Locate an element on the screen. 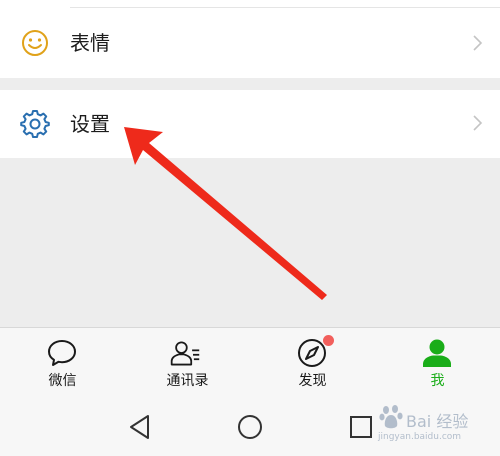  tab-label: 通讯录 is located at coordinates (187, 381).